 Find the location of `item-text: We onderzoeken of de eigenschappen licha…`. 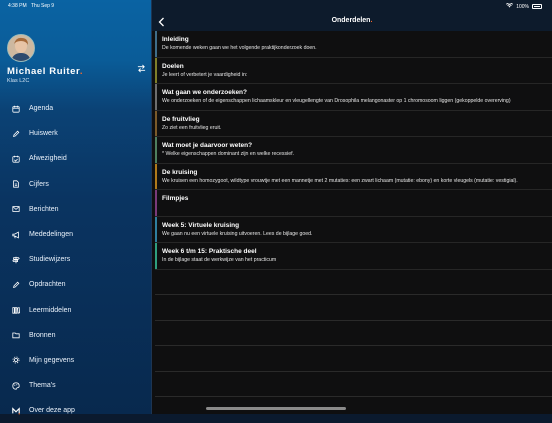

item-text: We onderzoeken of de eigenschappen licha… is located at coordinates (336, 101).